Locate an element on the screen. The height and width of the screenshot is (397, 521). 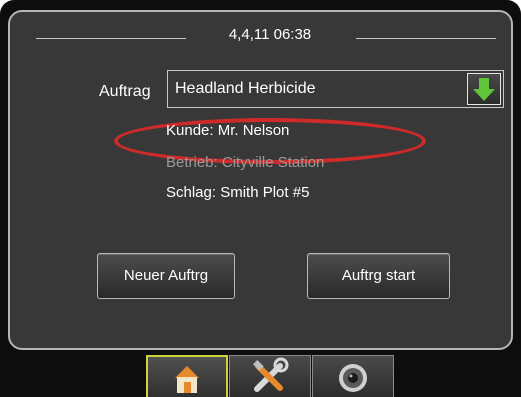
arrow-down-icon is located at coordinates (484, 89).